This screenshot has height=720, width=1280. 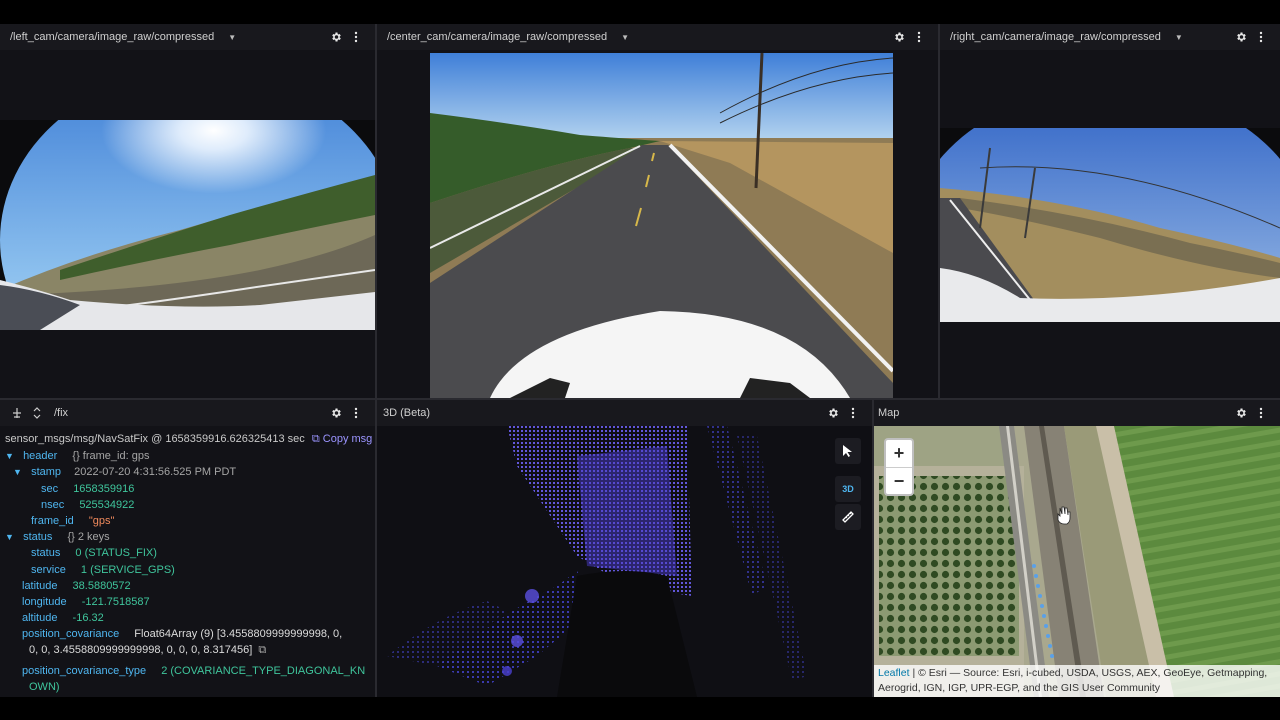 What do you see at coordinates (1077, 561) in the screenshot?
I see `map-view` at bounding box center [1077, 561].